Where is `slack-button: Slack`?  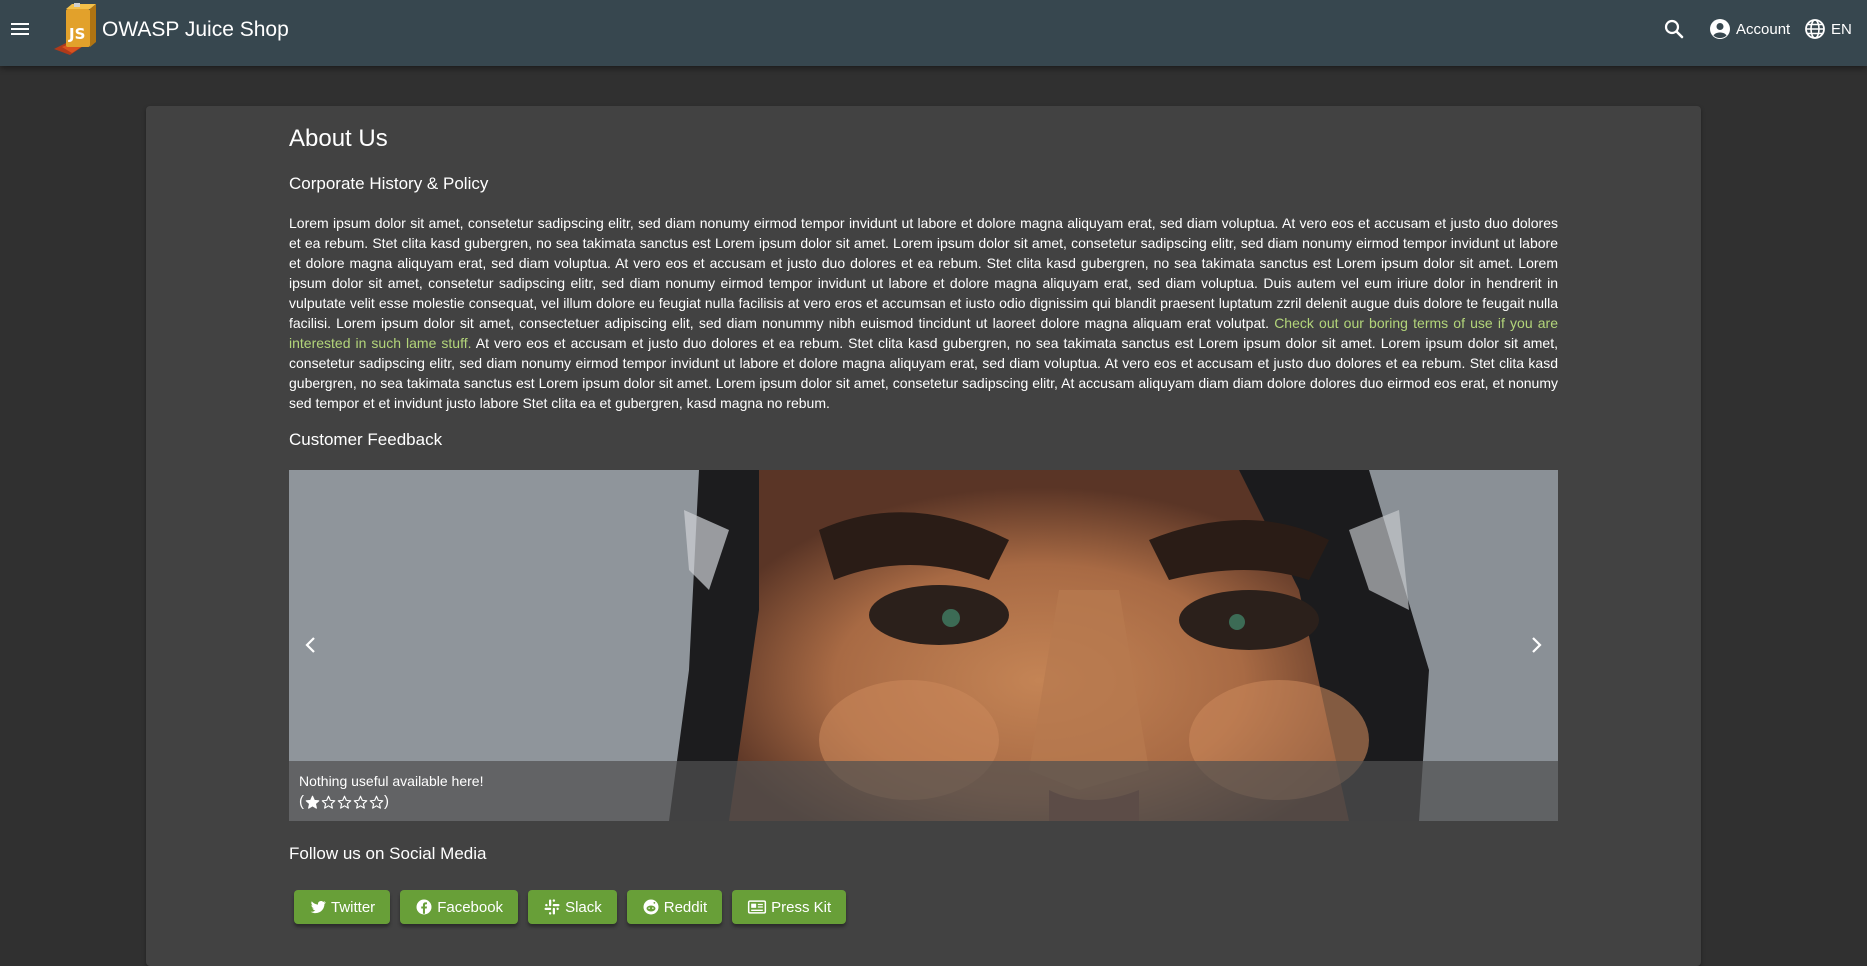
slack-button: Slack is located at coordinates (572, 907).